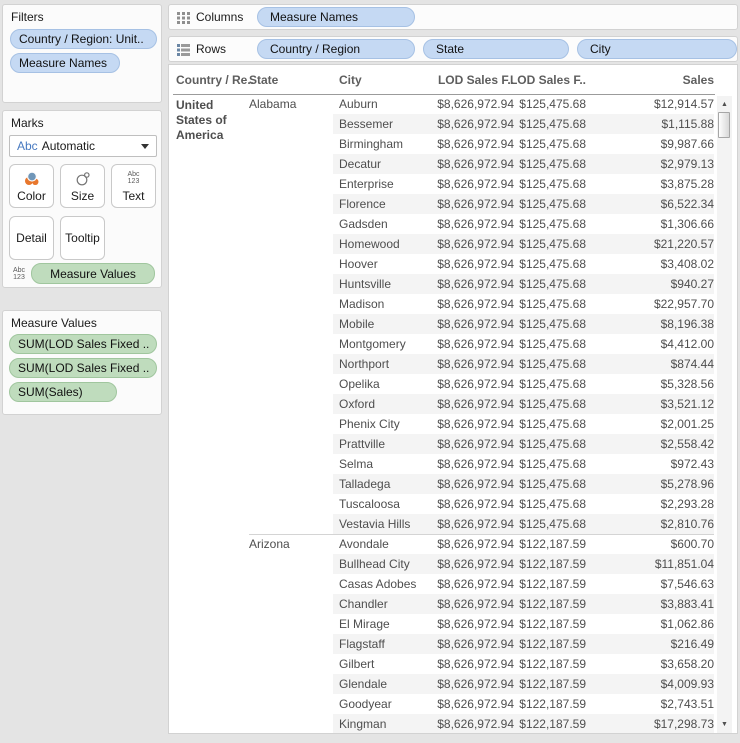  What do you see at coordinates (31, 186) in the screenshot?
I see `color-button: Color` at bounding box center [31, 186].